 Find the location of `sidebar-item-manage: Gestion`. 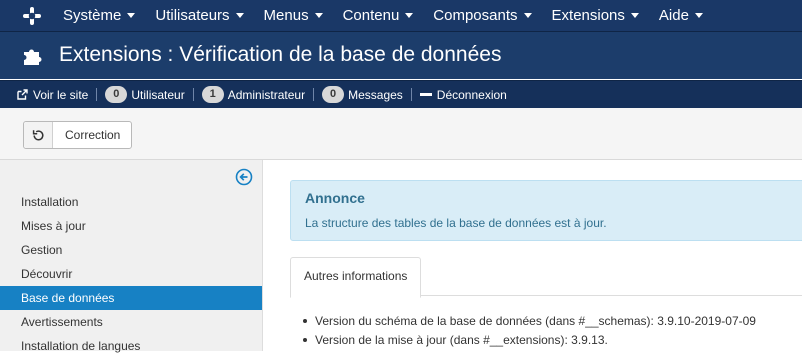

sidebar-item-manage: Gestion is located at coordinates (131, 250).